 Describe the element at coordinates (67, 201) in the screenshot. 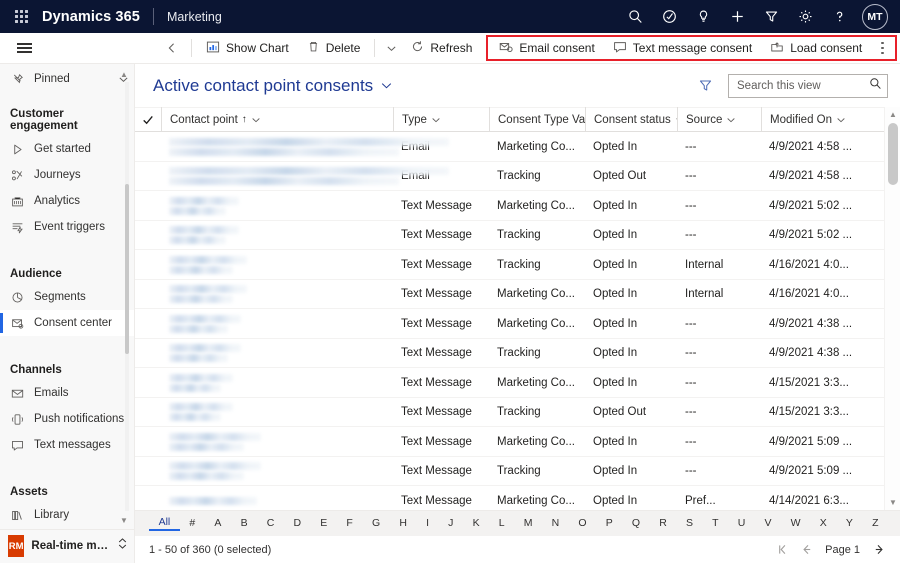

I see `sidebar-item-analytics: Analytics` at that location.